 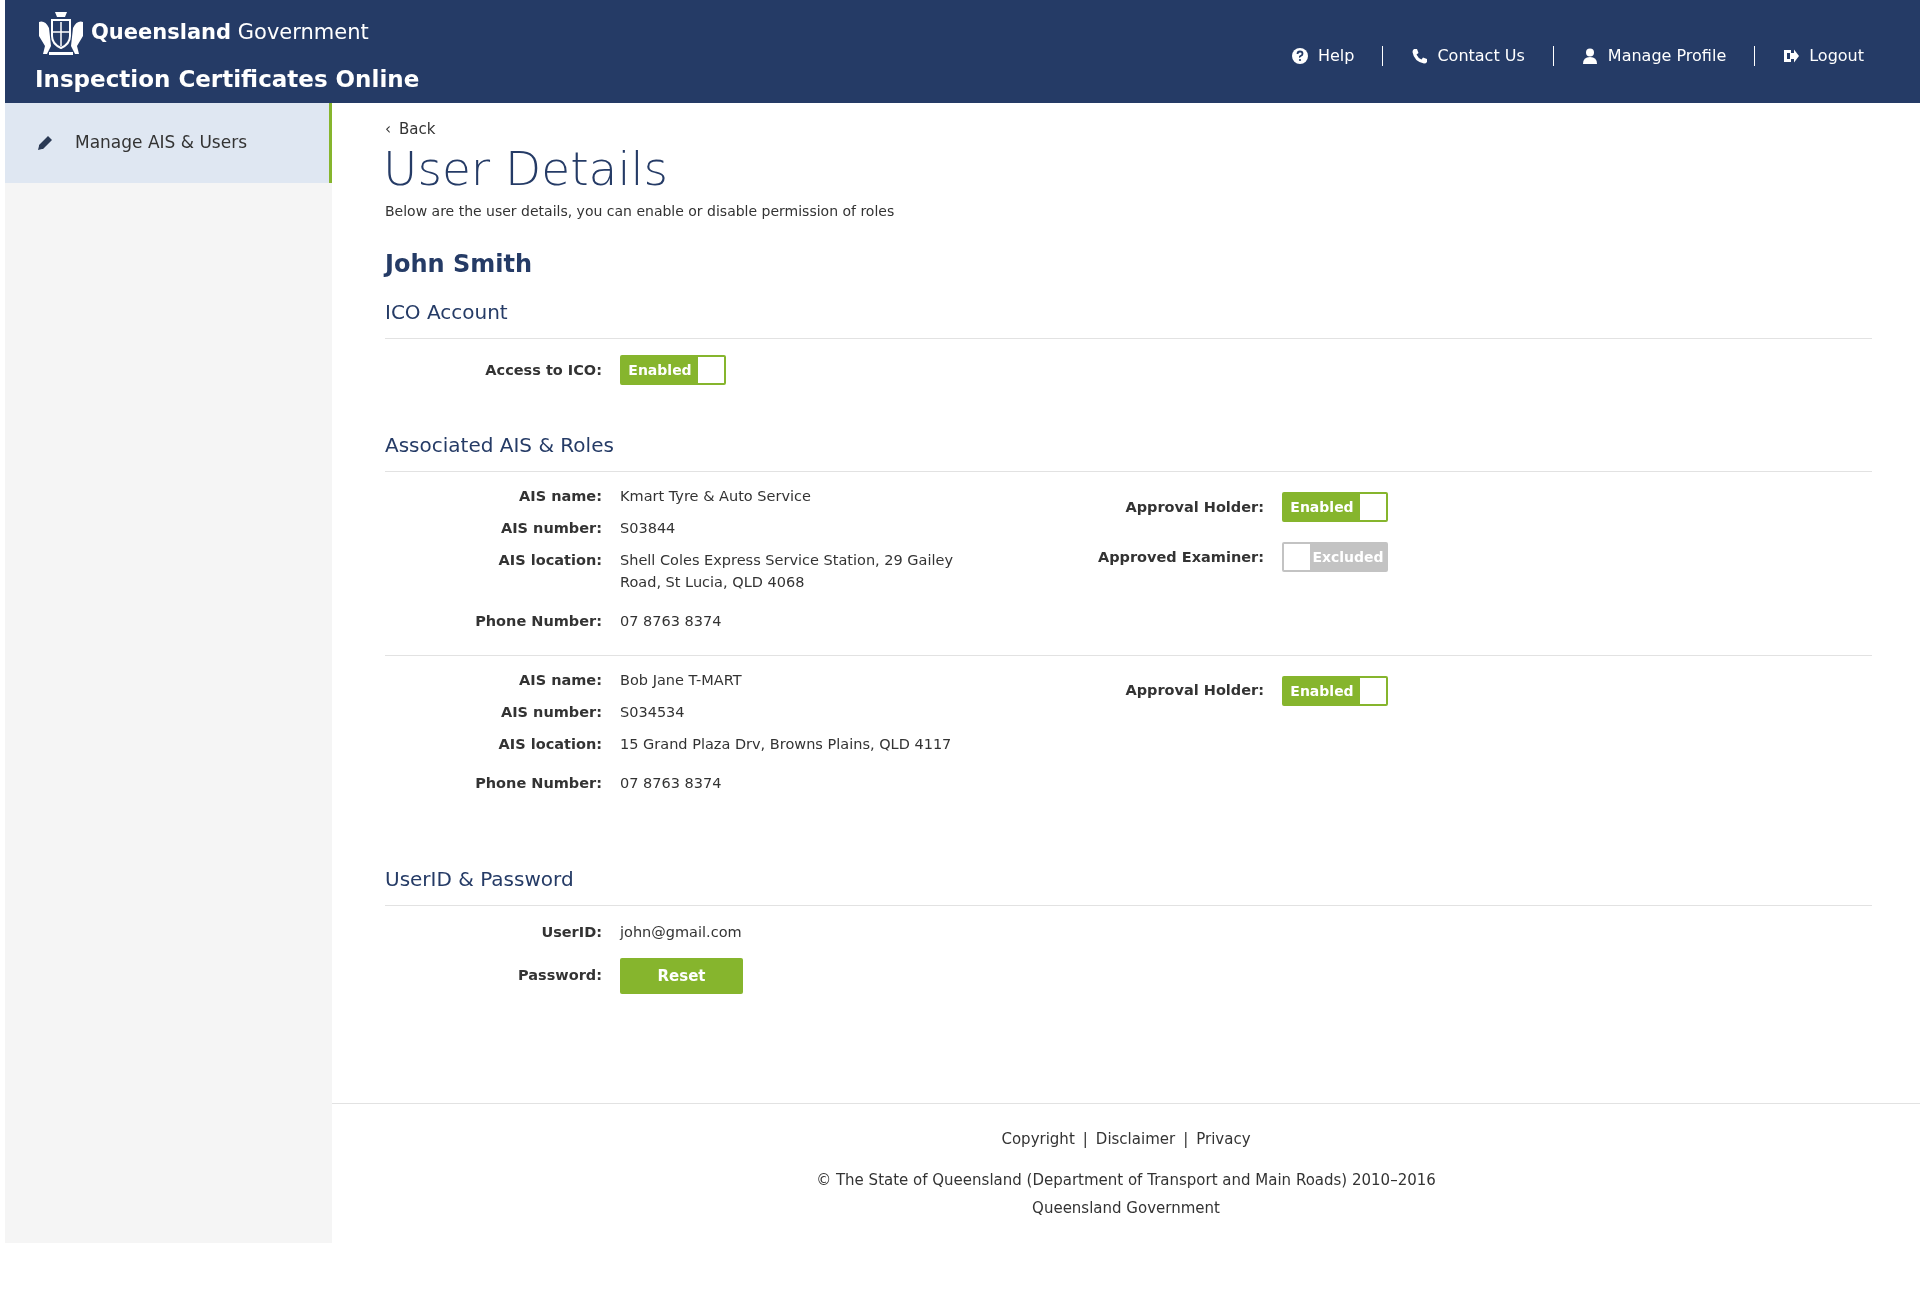 What do you see at coordinates (1323, 56) in the screenshot?
I see `nav-link: Help` at bounding box center [1323, 56].